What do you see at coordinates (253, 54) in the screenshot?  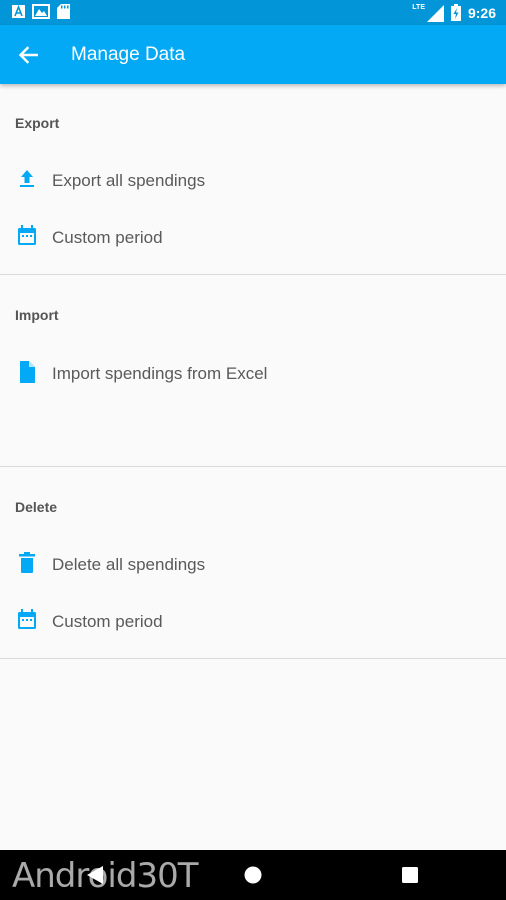 I see `app-bar: Manage Data` at bounding box center [253, 54].